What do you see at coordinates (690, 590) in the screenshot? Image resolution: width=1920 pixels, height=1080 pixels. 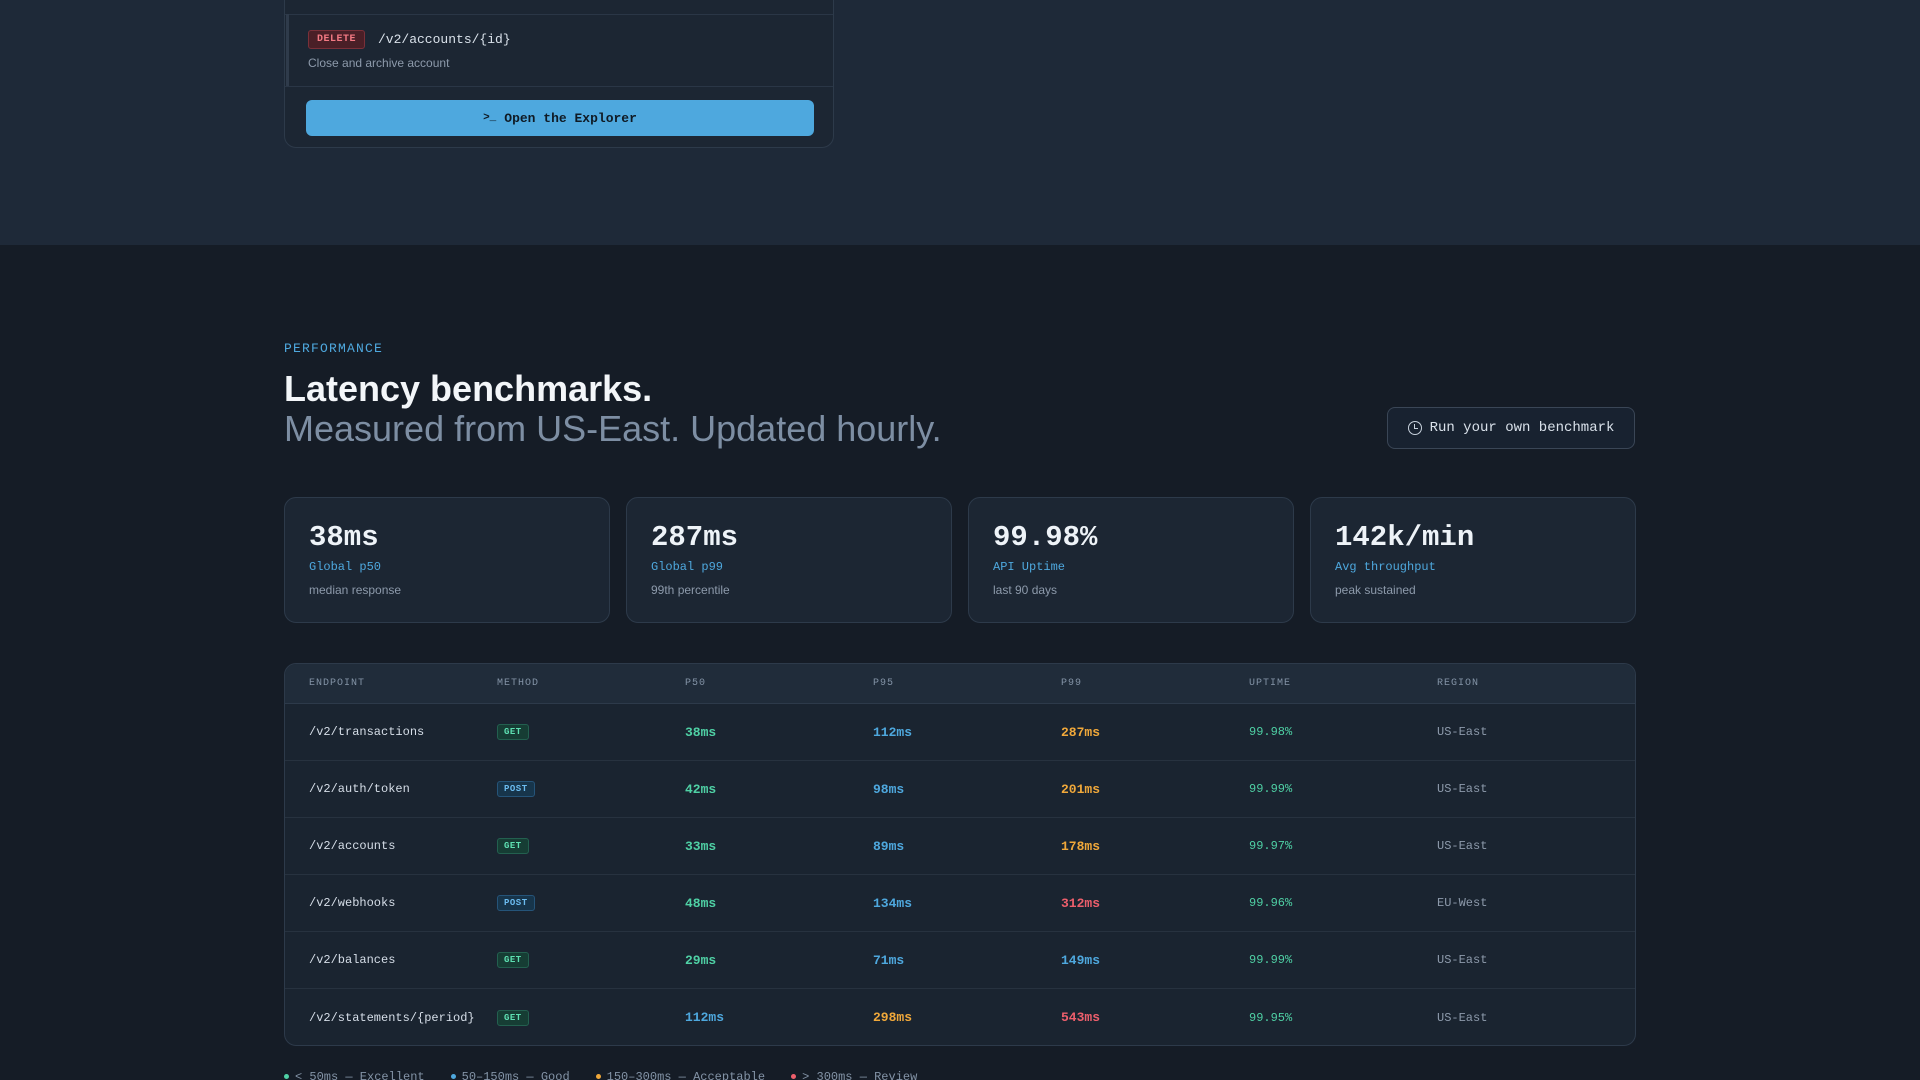 I see `stat-sublabel: 99th percentile` at bounding box center [690, 590].